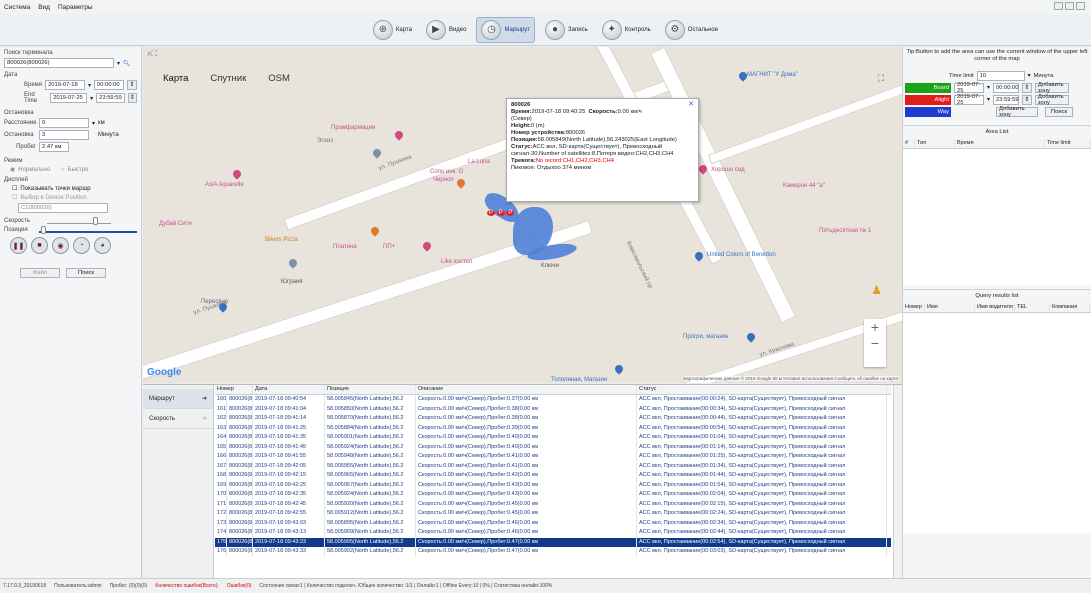  Describe the element at coordinates (691, 30) in the screenshot. I see `toolbar-other-button: ⚙ Остальное` at that location.